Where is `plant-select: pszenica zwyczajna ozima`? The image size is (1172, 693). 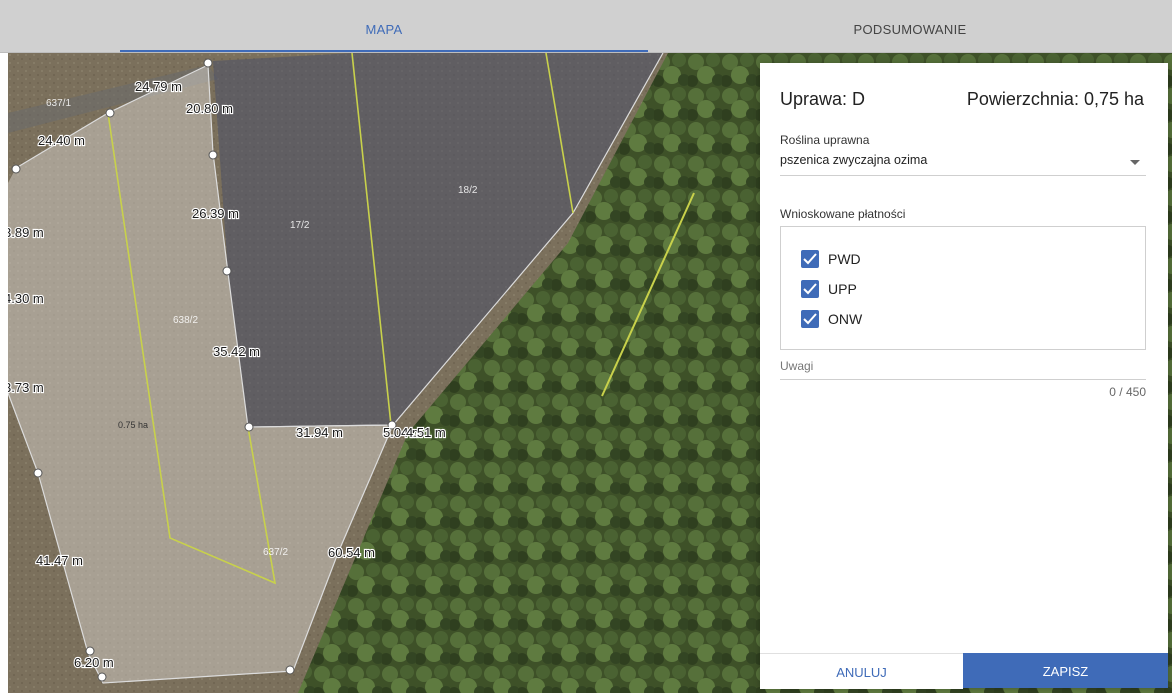
plant-select: pszenica zwyczajna ozima is located at coordinates (963, 162).